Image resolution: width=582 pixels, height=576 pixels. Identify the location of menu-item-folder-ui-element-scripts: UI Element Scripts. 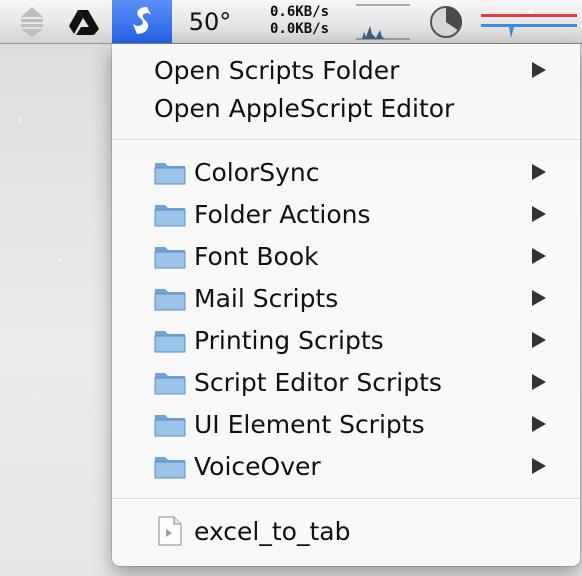
(346, 424).